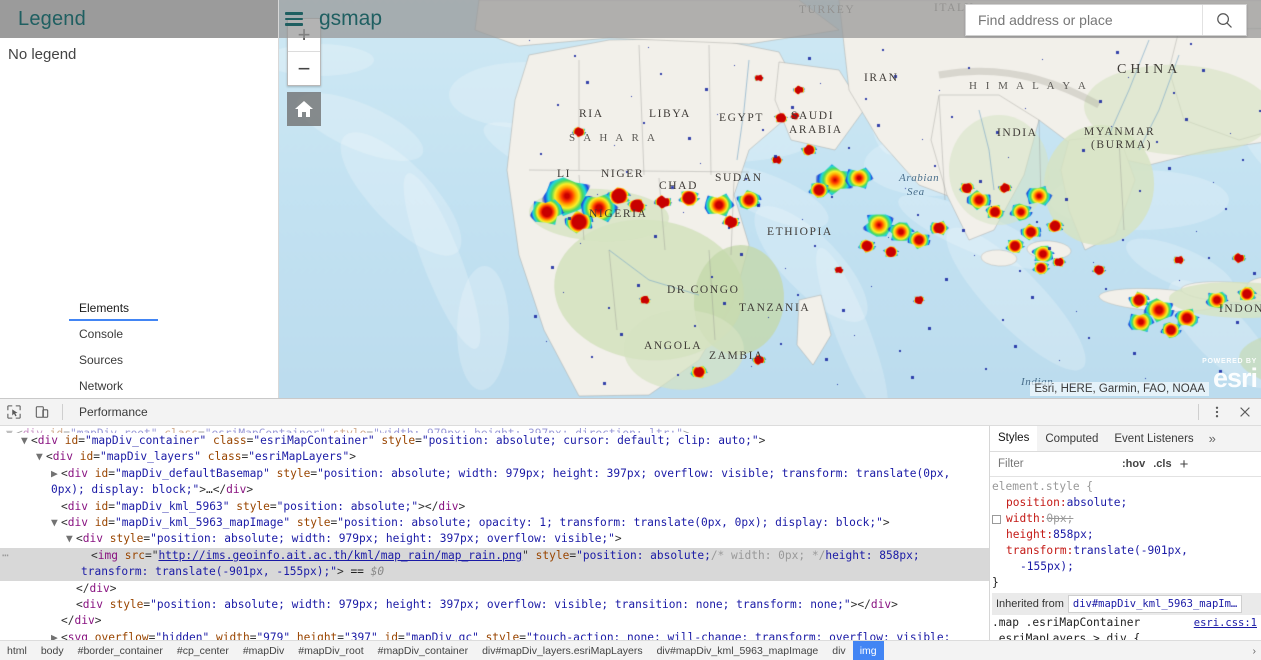 The width and height of the screenshot is (1261, 660). Describe the element at coordinates (1032, 551) in the screenshot. I see `css-property-name: transform:` at that location.